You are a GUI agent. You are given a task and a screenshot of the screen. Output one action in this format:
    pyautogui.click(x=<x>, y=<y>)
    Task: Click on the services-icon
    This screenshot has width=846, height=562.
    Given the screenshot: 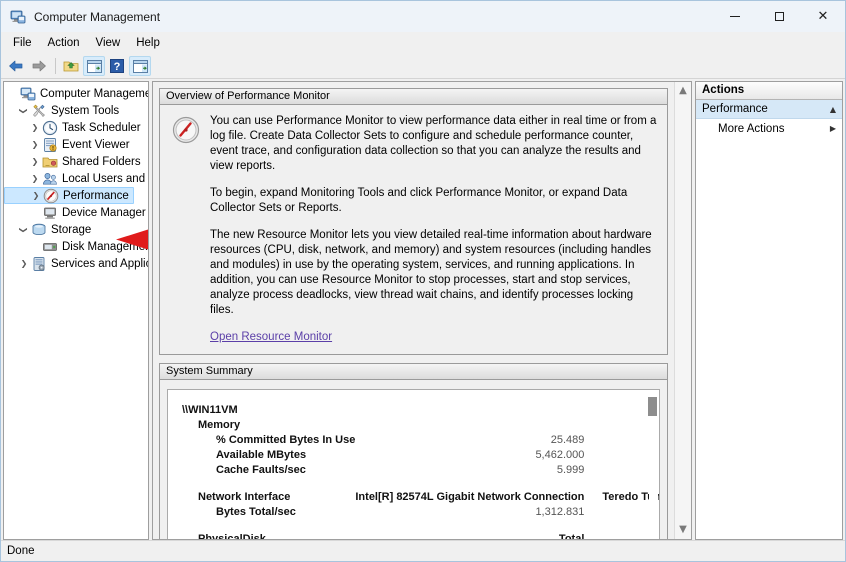 What is the action you would take?
    pyautogui.click(x=39, y=264)
    